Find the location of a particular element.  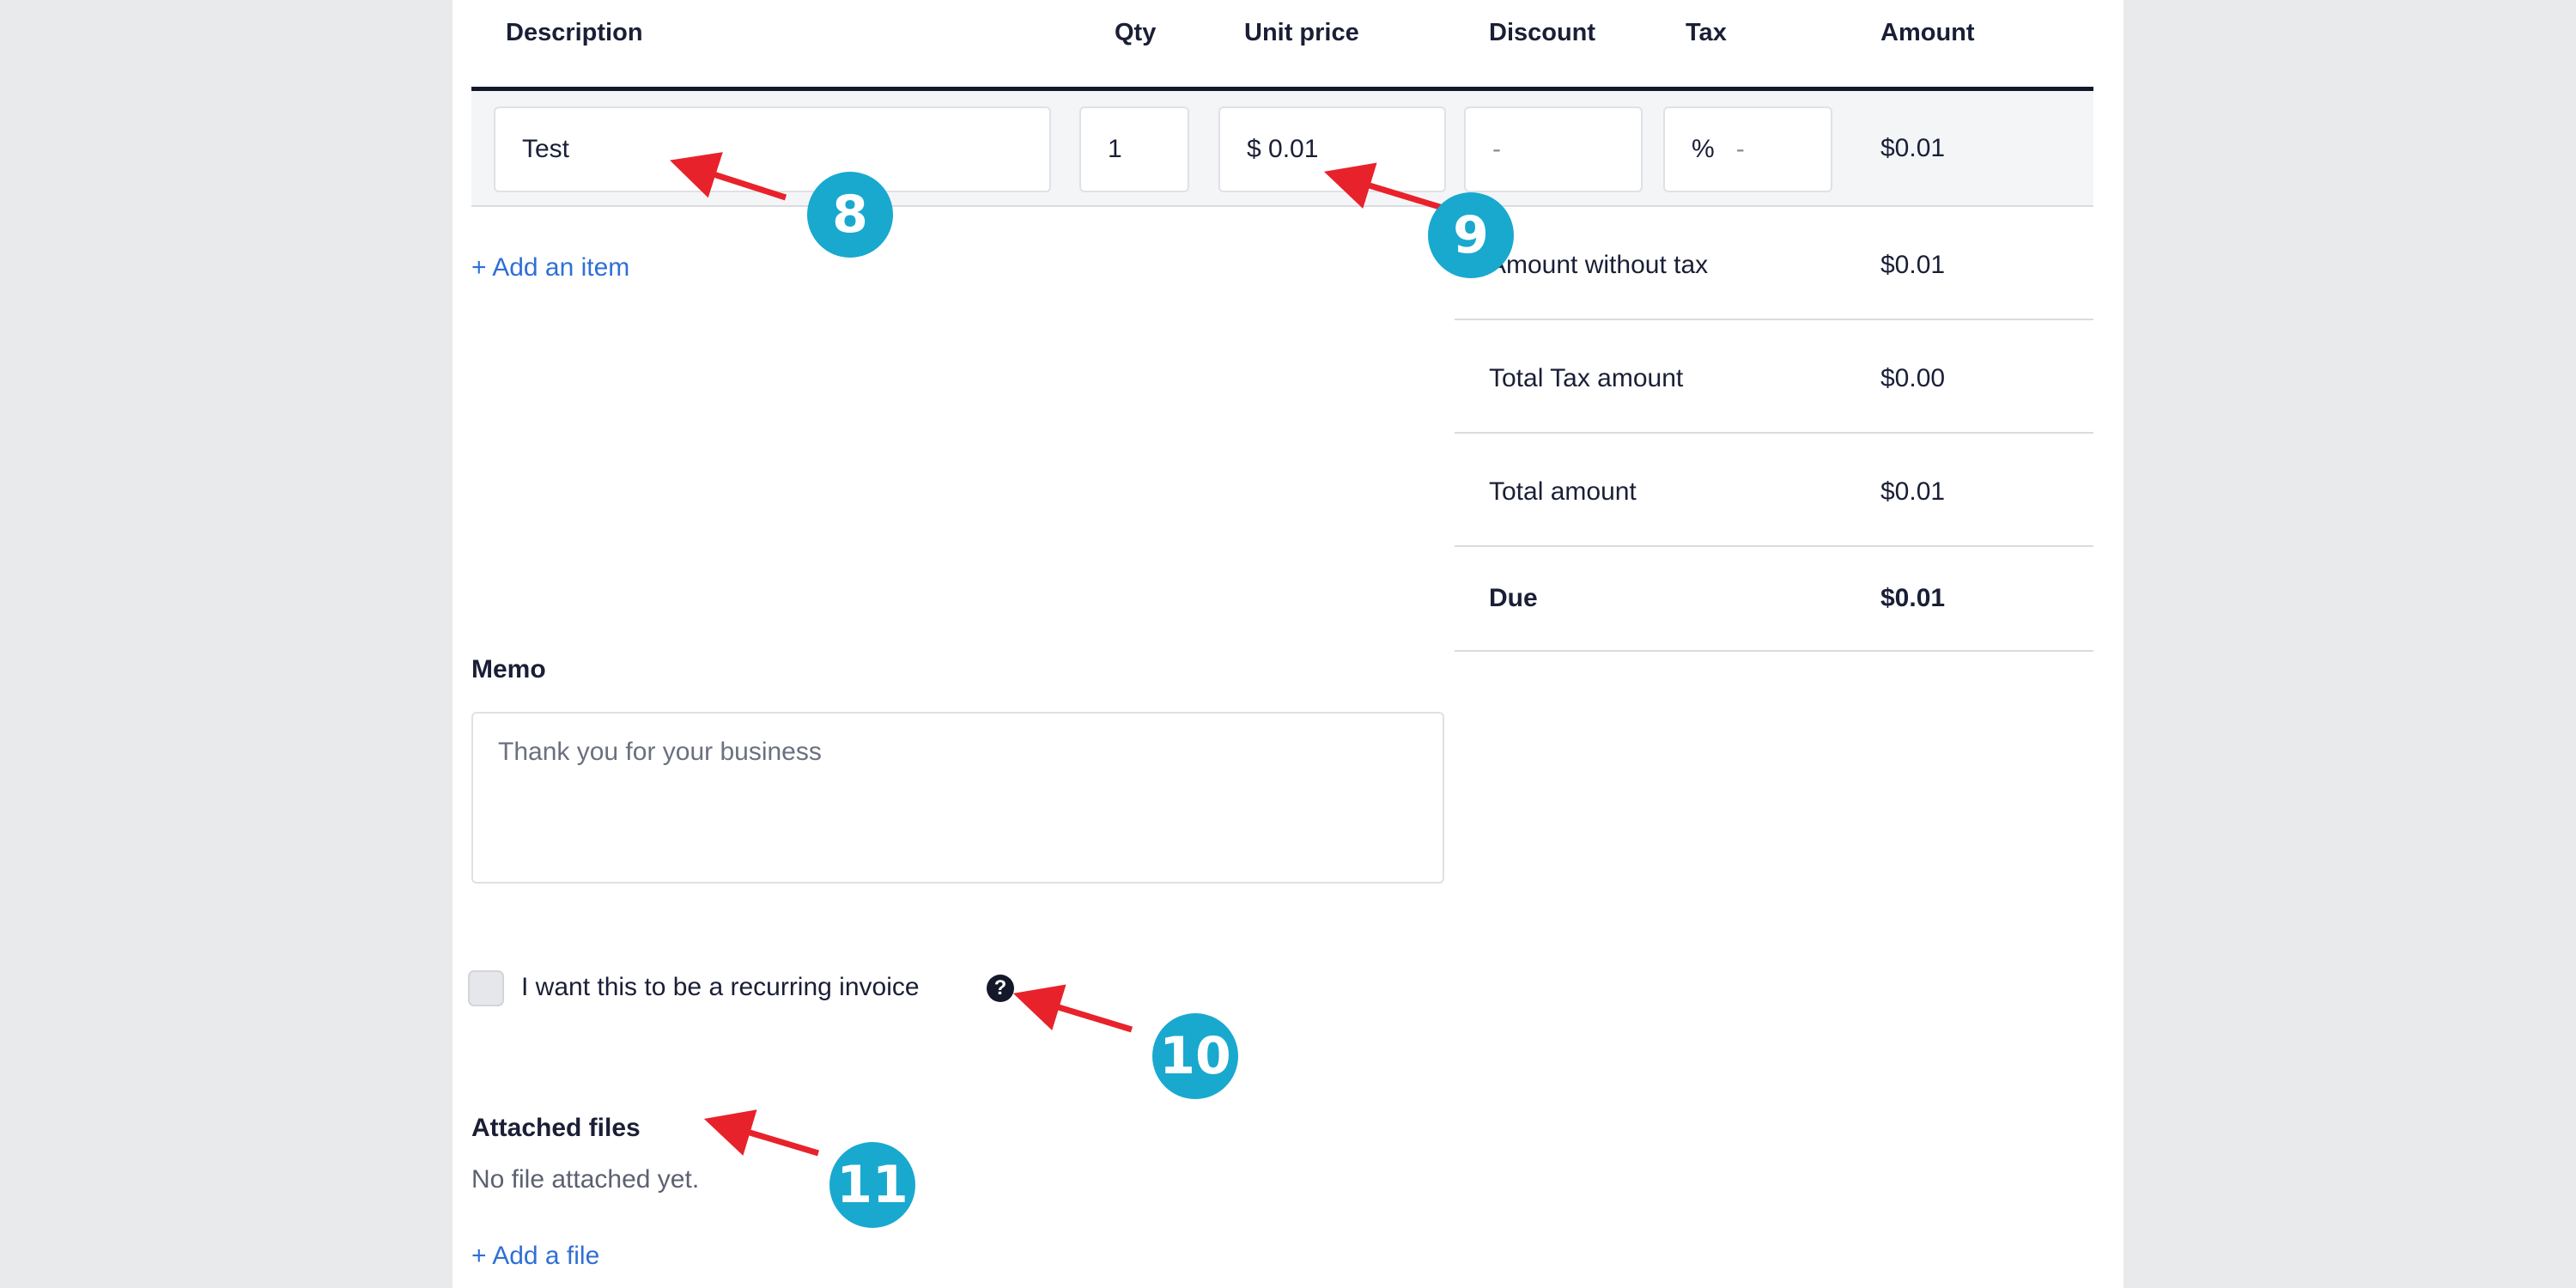

total-amount-value: $0.01 is located at coordinates (1913, 492).